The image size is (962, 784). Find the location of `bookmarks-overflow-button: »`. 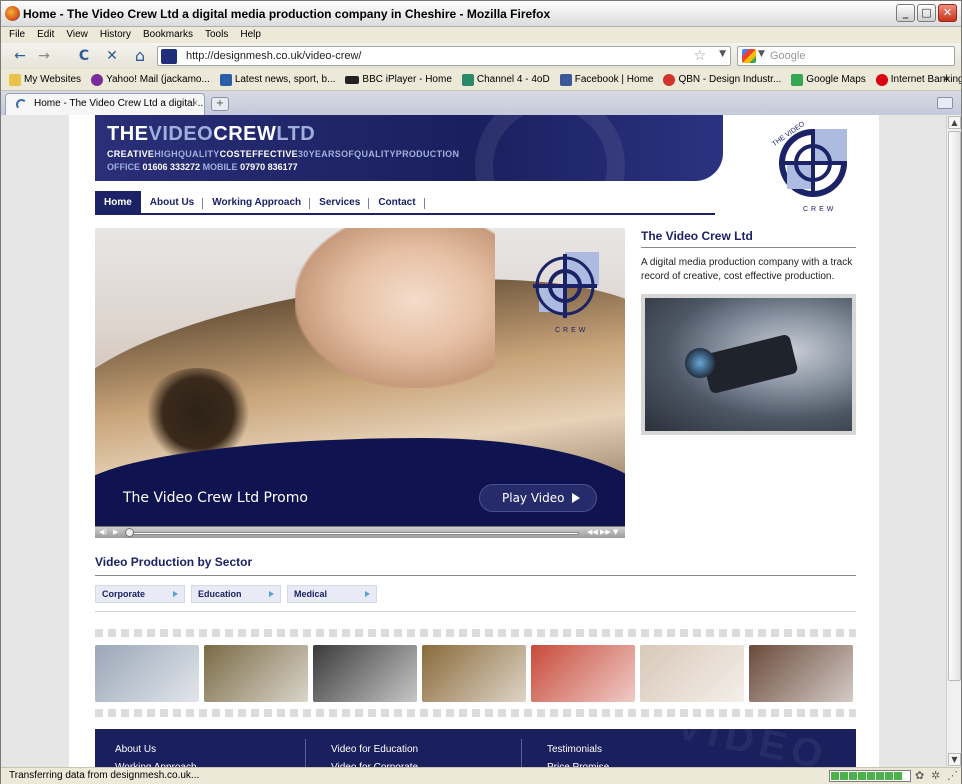

bookmarks-overflow-button: » is located at coordinates (946, 78).